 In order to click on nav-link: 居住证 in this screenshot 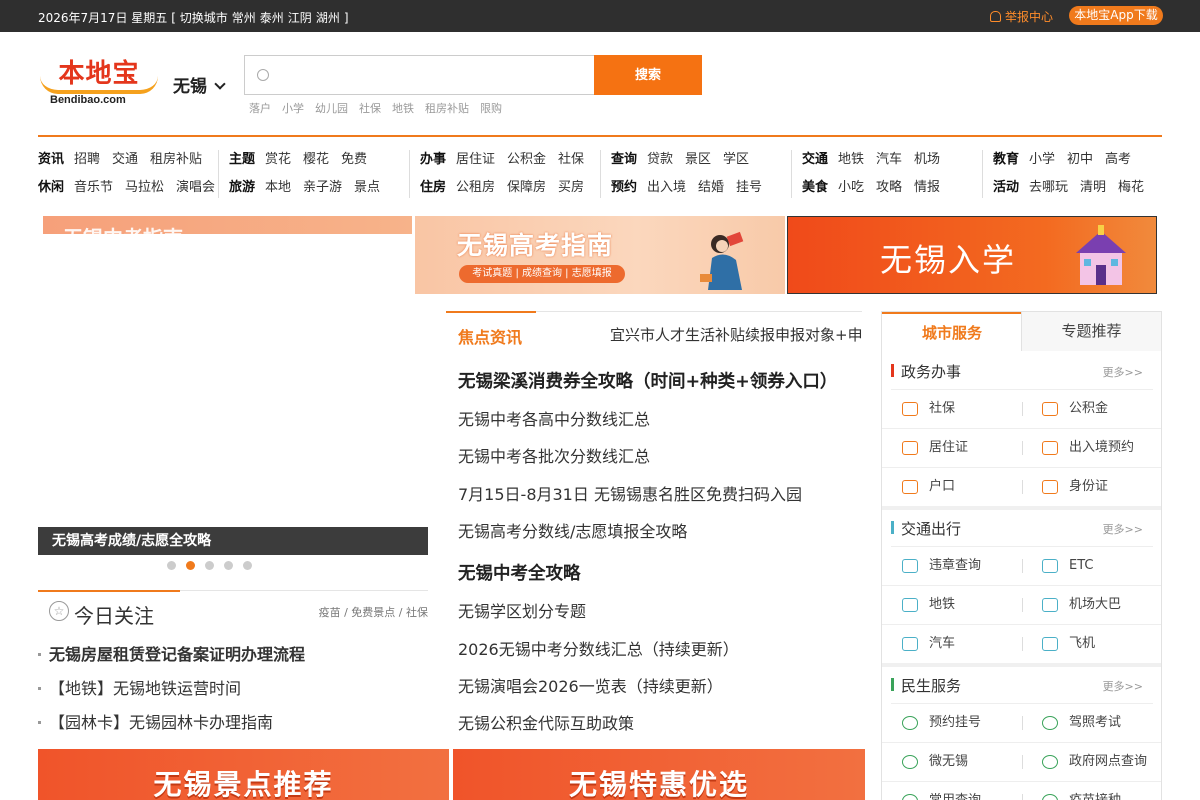, I will do `click(475, 159)`.